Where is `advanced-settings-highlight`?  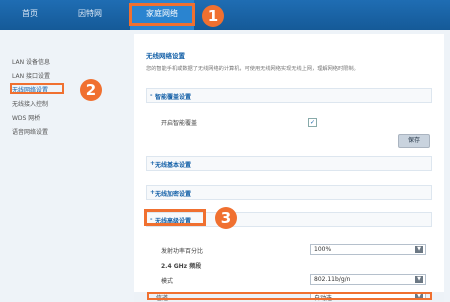
advanced-settings-highlight is located at coordinates (175, 217).